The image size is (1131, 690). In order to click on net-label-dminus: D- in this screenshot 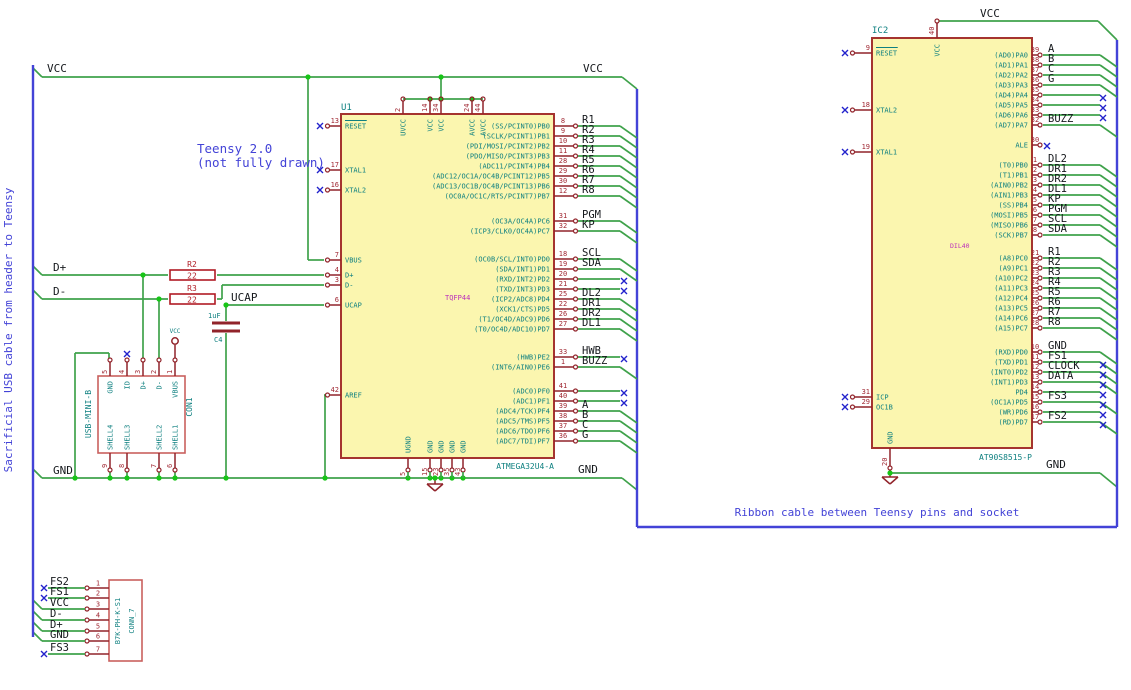, I will do `click(59, 291)`.